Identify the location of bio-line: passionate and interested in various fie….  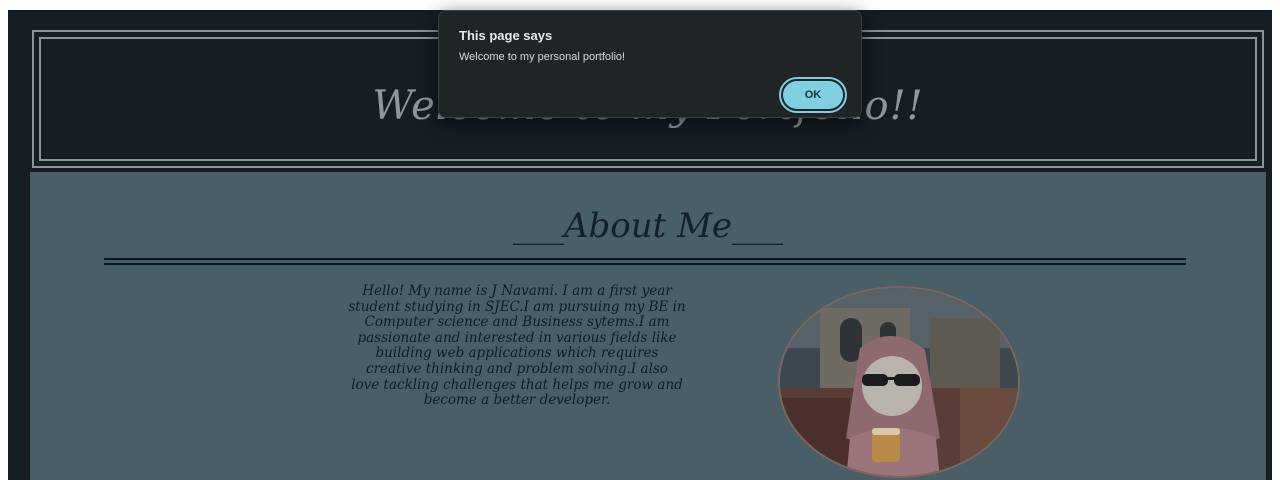
(517, 337).